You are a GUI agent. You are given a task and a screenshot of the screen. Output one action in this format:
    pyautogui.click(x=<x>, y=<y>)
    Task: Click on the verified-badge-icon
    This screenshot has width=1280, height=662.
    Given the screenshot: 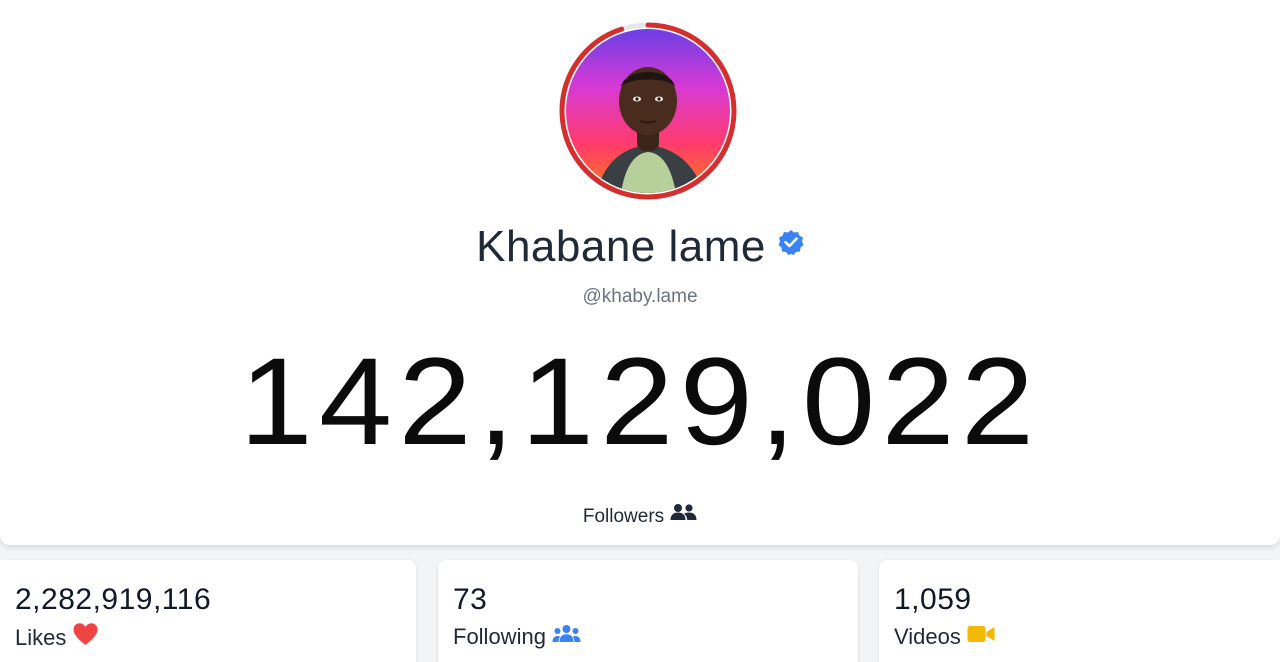 What is the action you would take?
    pyautogui.click(x=791, y=244)
    